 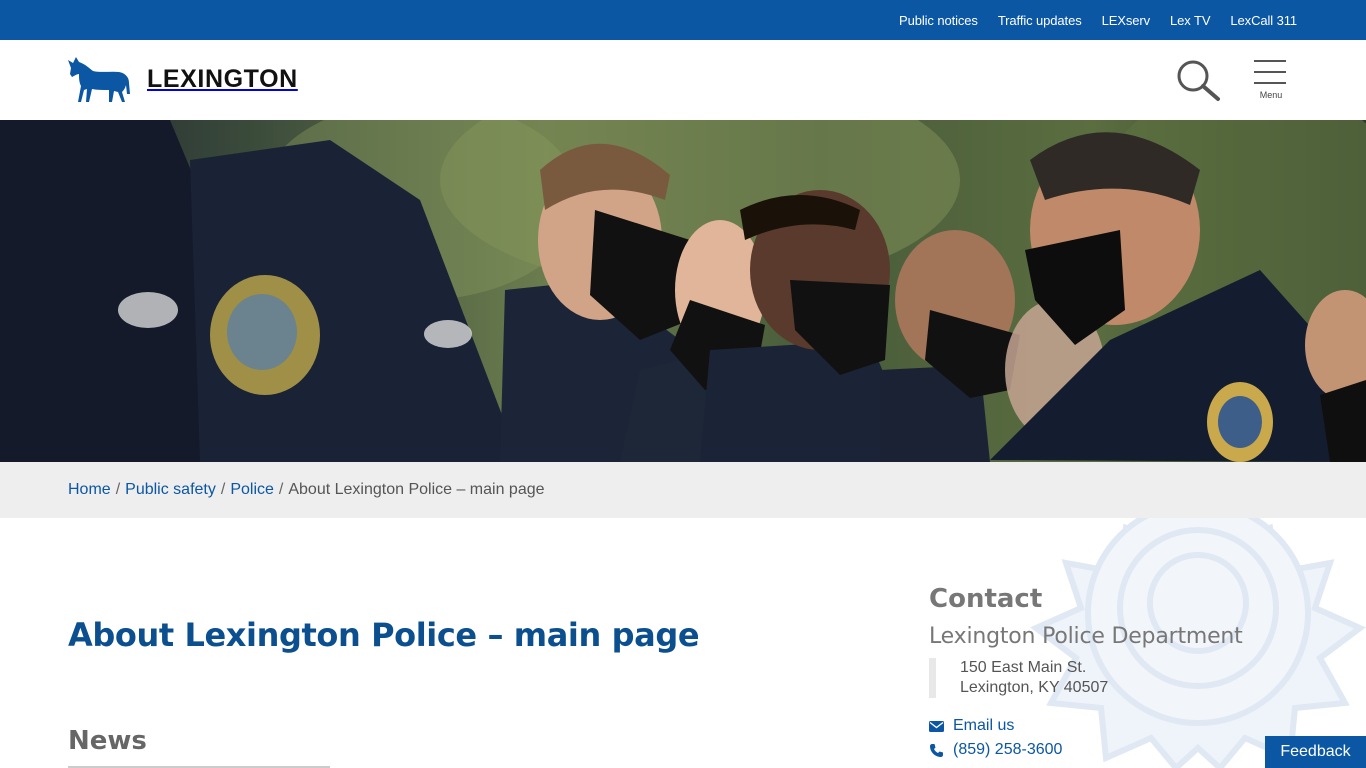 I want to click on site-header: LEXINGTON Menu, so click(x=683, y=80).